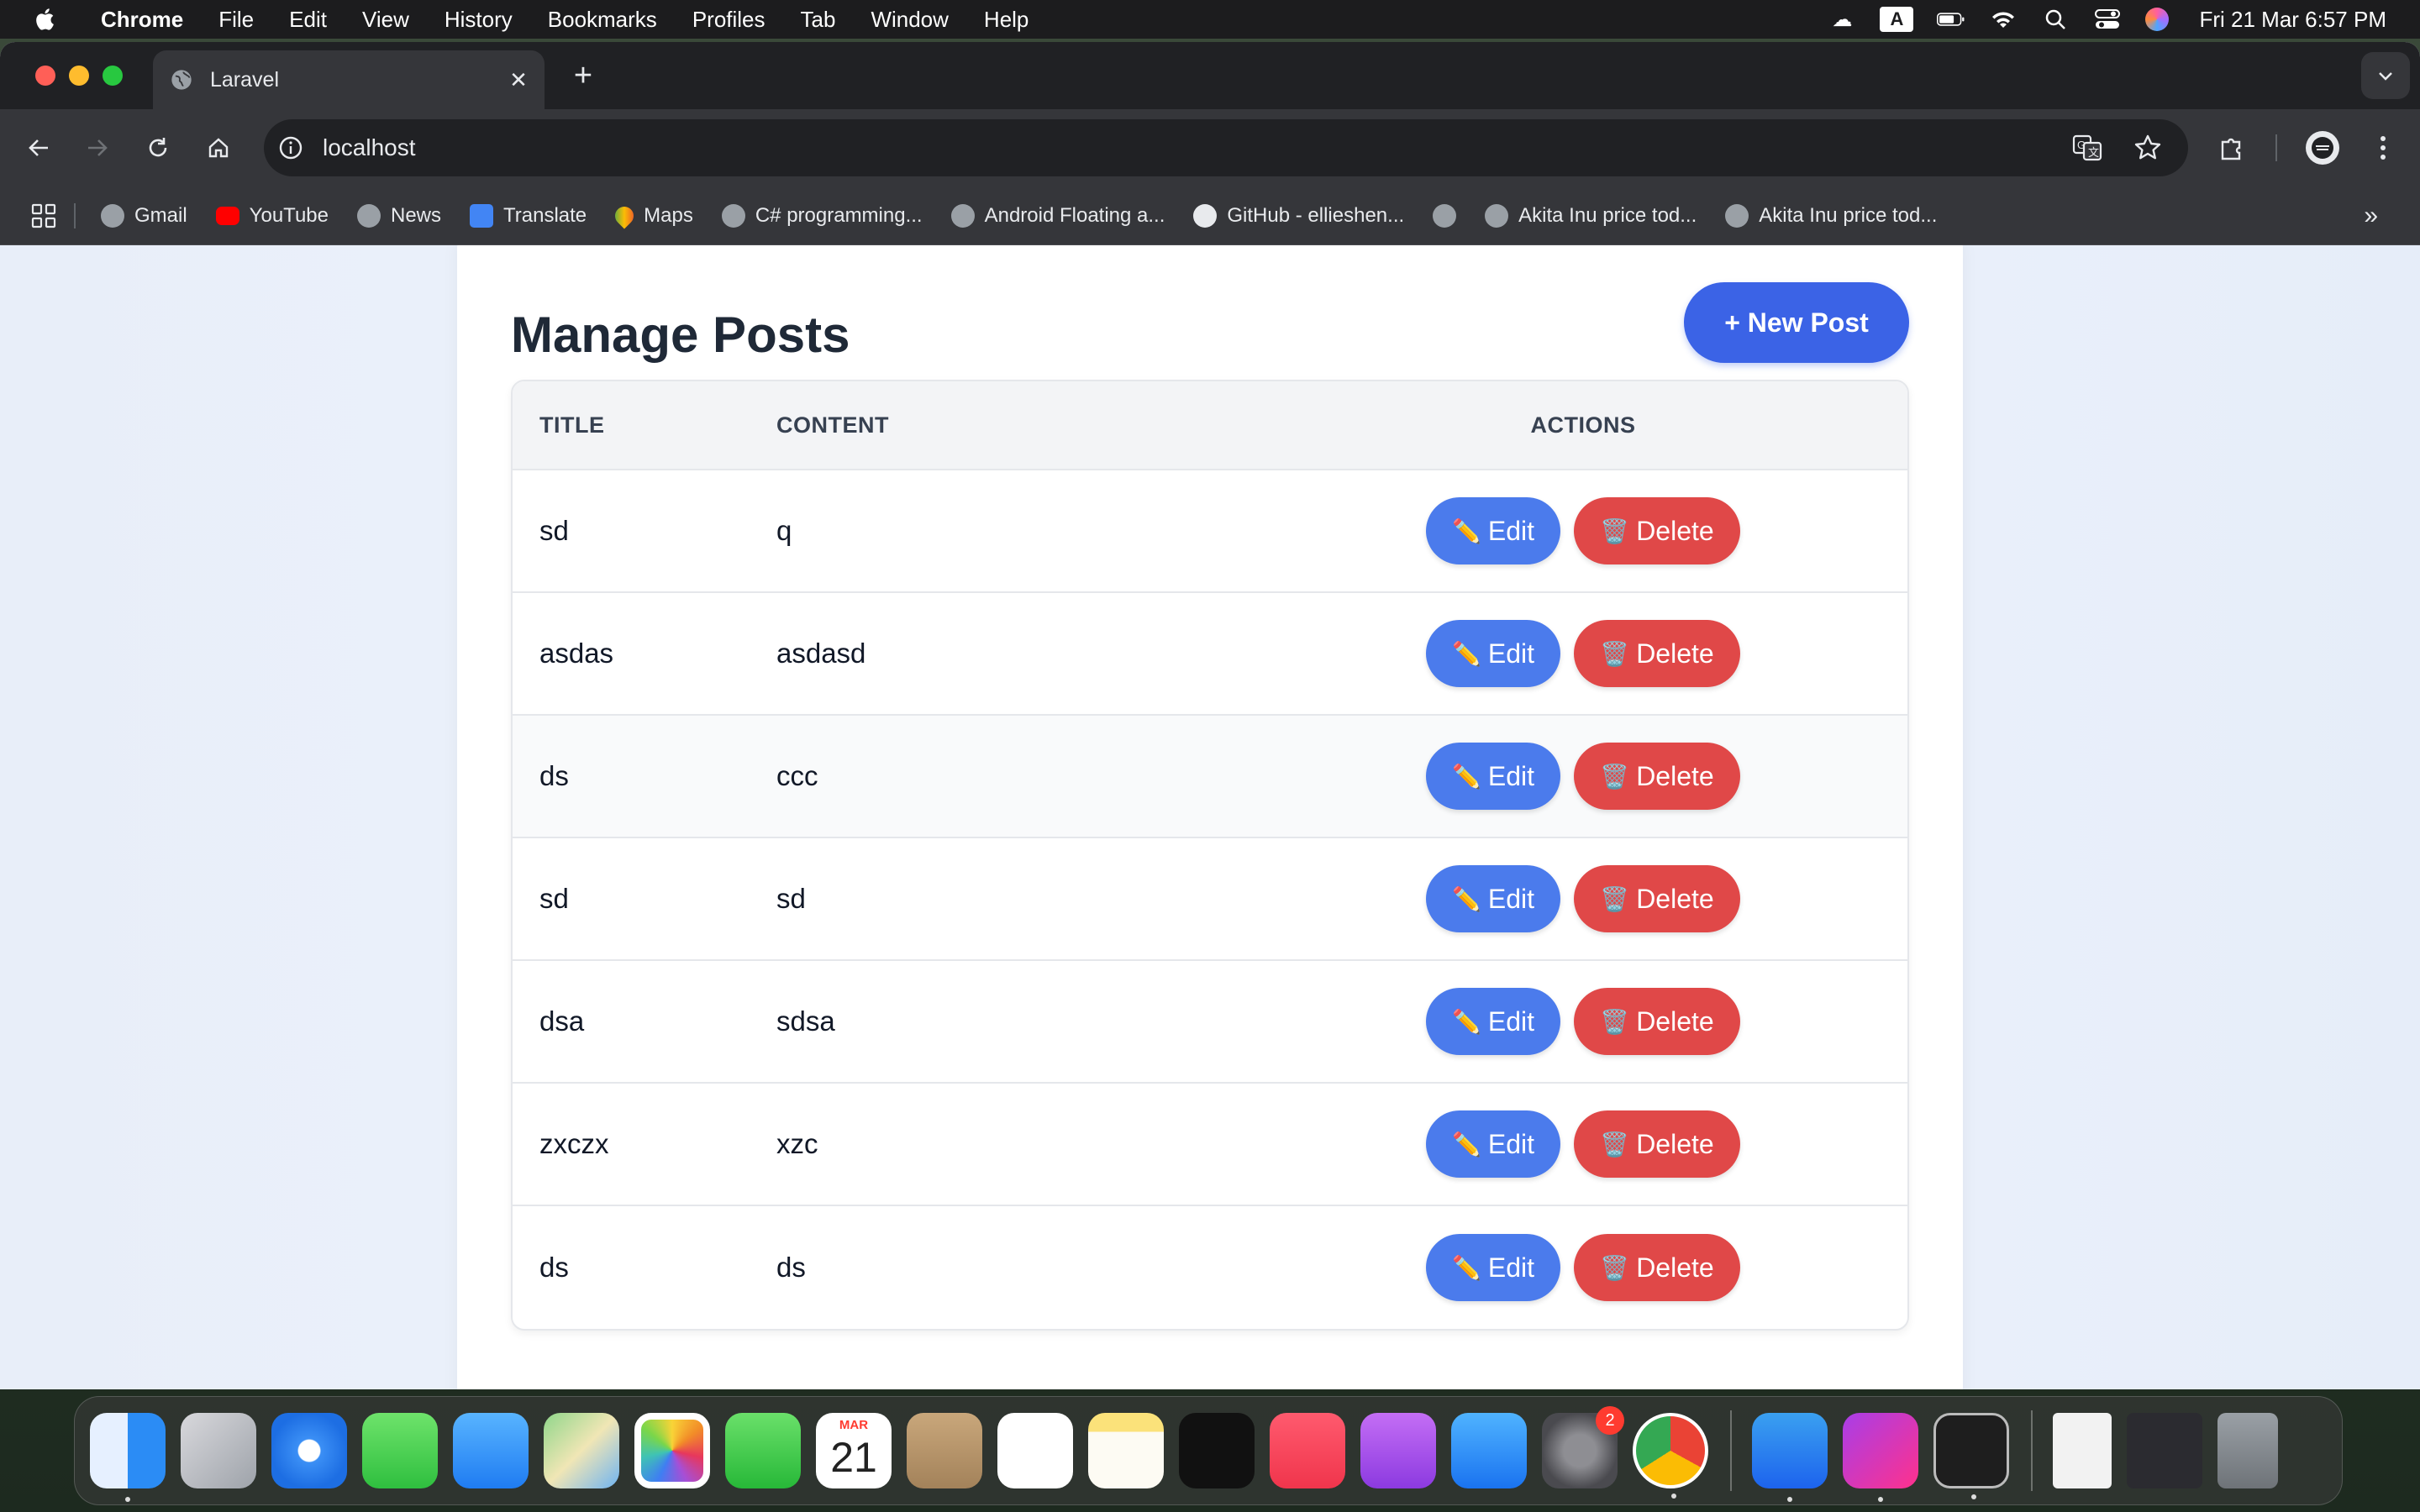  Describe the element at coordinates (574, 1143) in the screenshot. I see `post-title-cell: zxczx` at that location.